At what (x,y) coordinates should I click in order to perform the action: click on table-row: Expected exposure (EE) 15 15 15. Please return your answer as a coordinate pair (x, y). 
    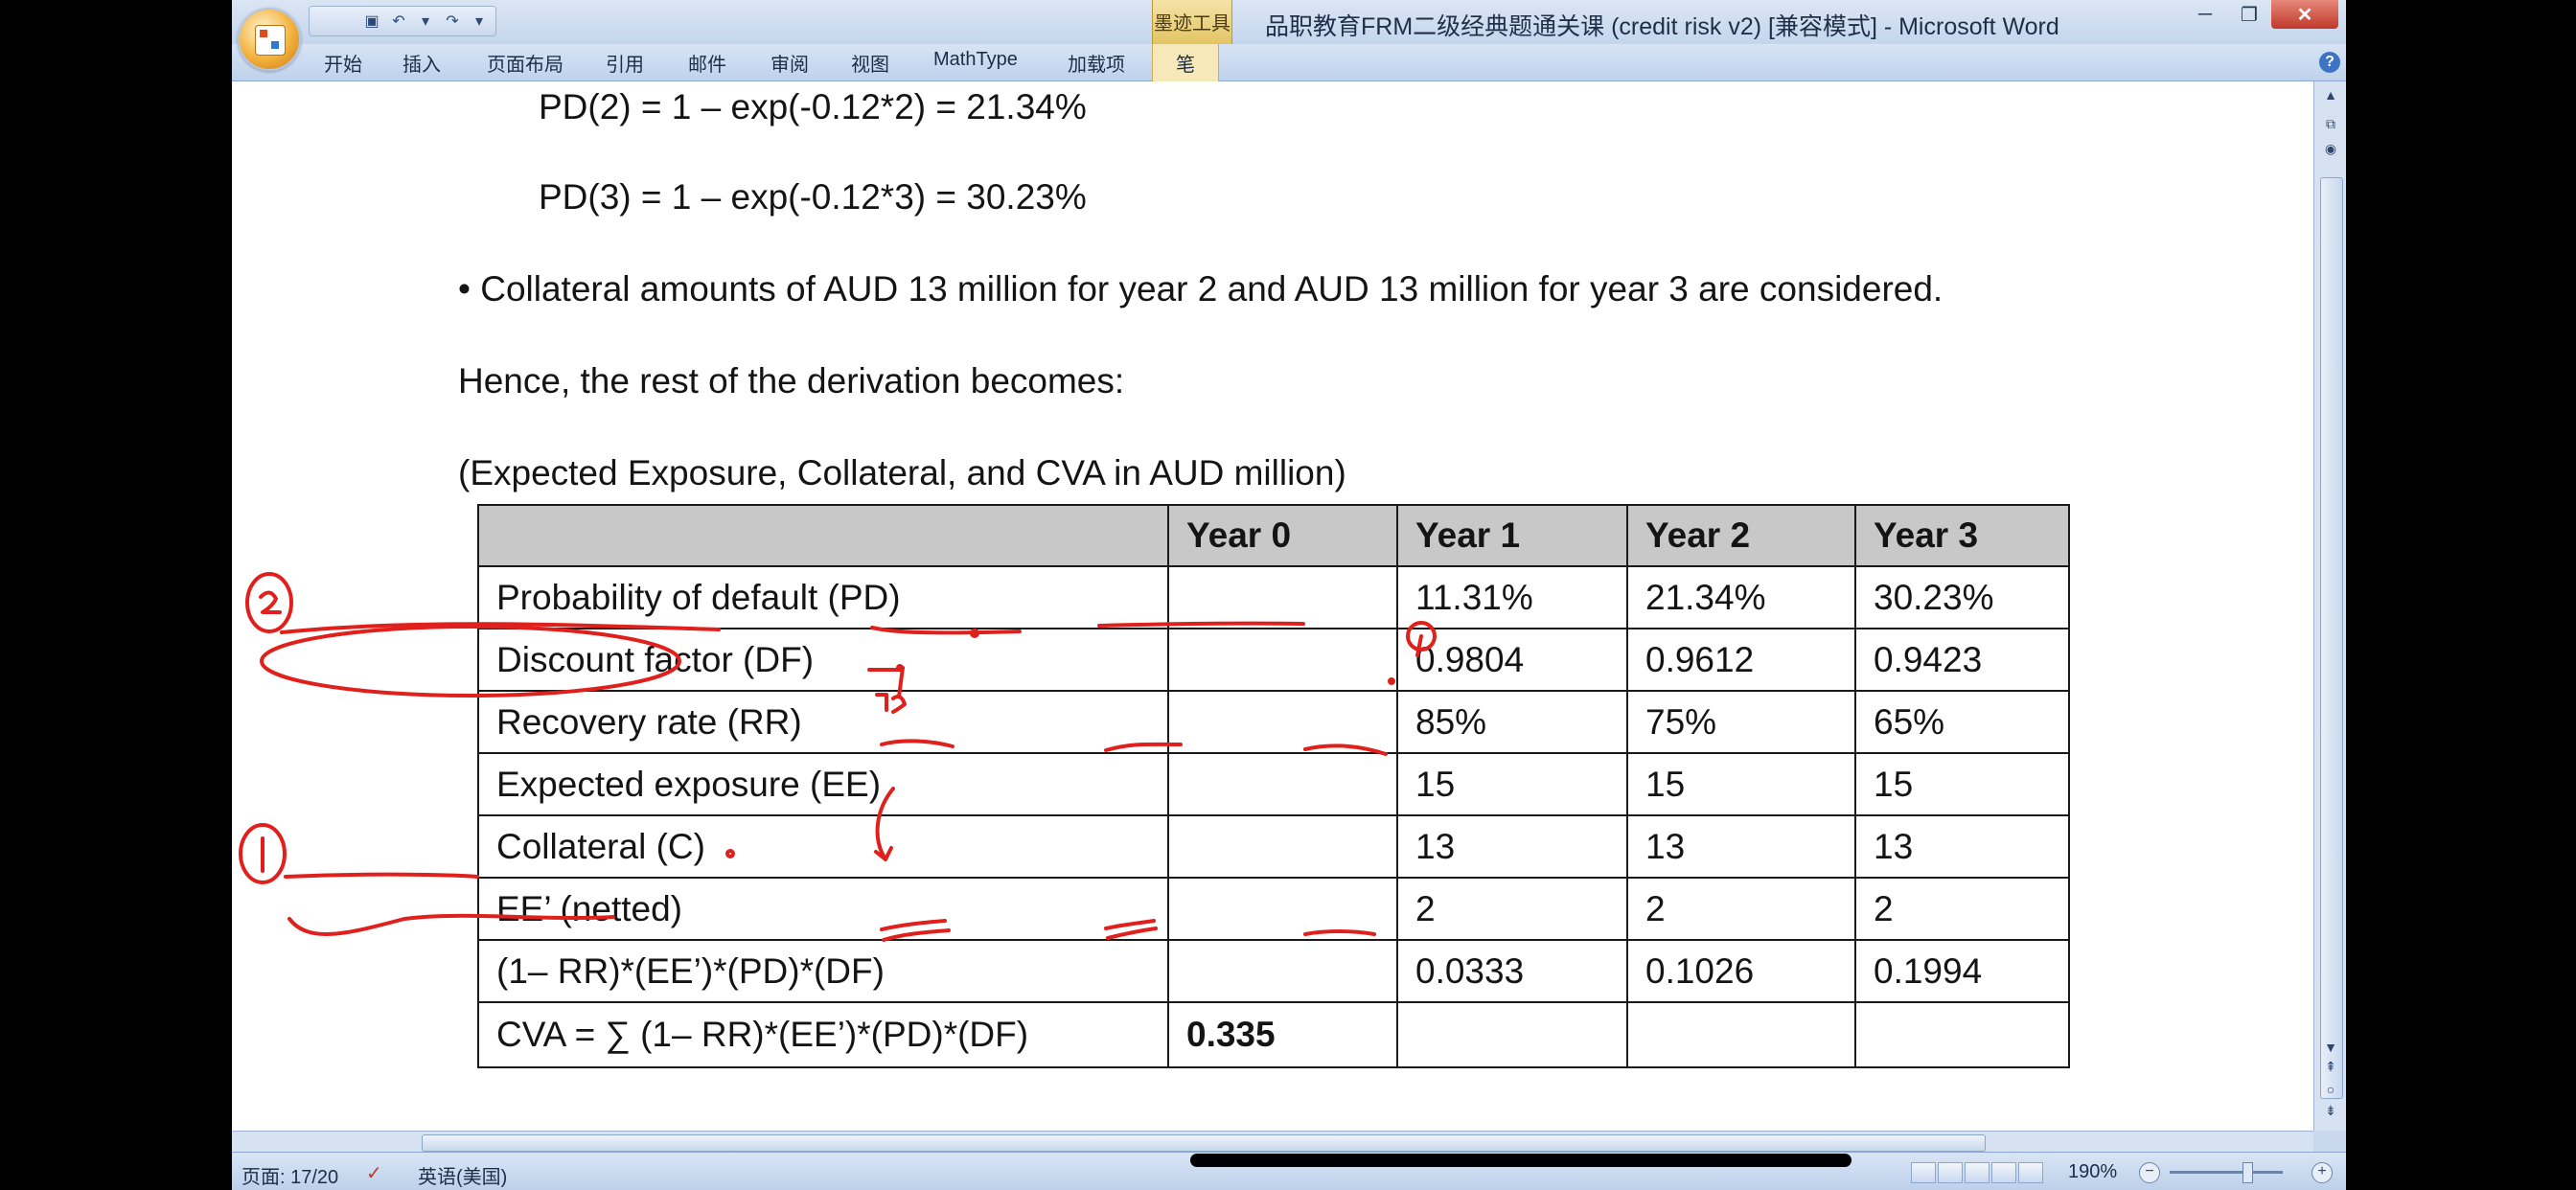
    Looking at the image, I should click on (1273, 784).